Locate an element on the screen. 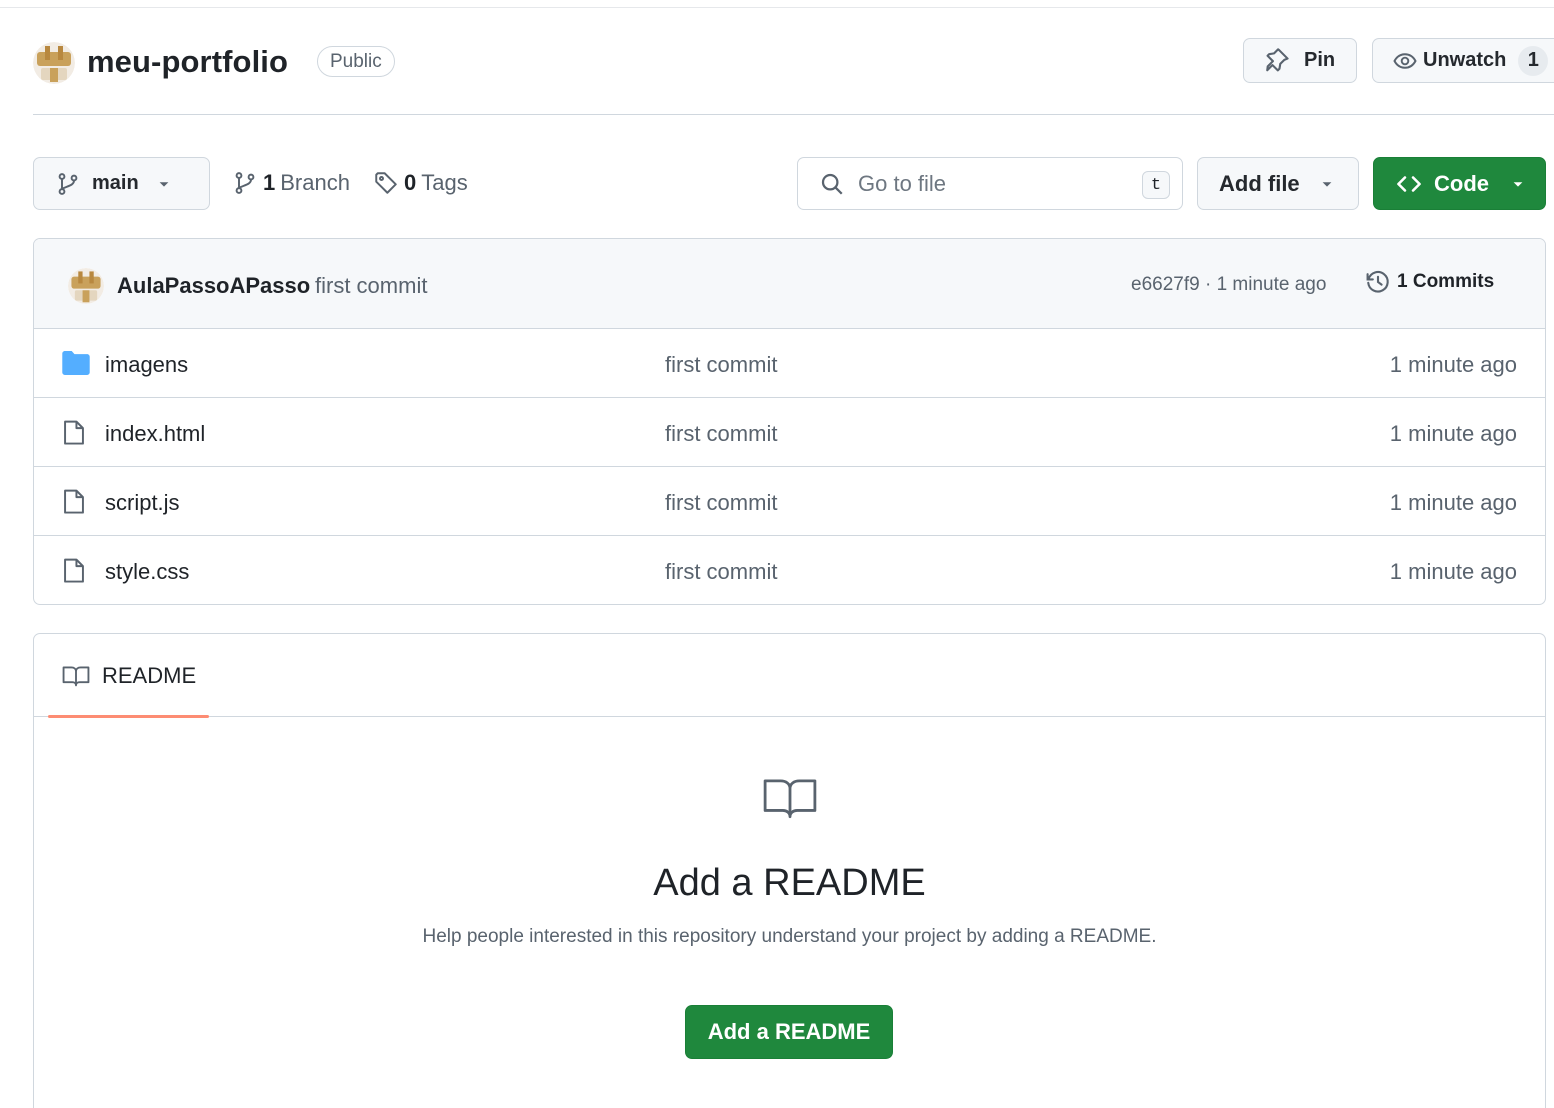 Image resolution: width=1554 pixels, height=1108 pixels. file-name-link: script.js is located at coordinates (142, 503).